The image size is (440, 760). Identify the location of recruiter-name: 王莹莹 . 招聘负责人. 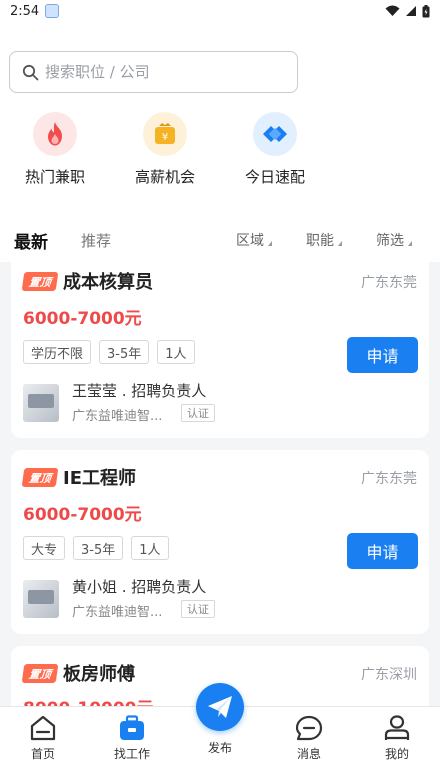
(139, 391).